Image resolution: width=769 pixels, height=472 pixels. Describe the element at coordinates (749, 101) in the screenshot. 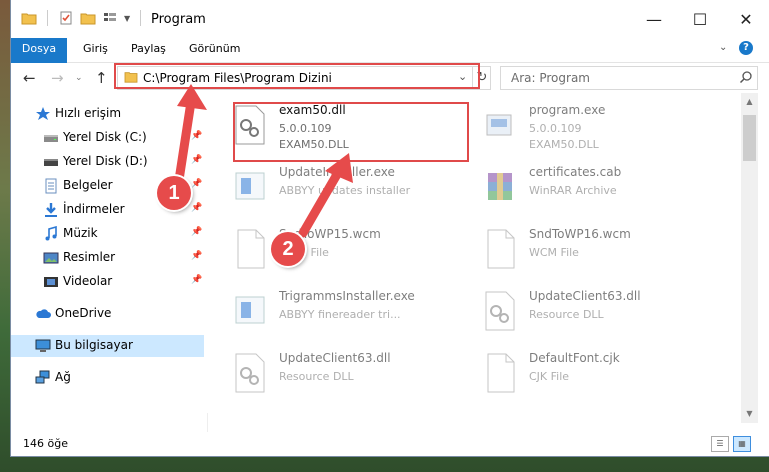

I see `scroll-up-icon: ▲` at that location.